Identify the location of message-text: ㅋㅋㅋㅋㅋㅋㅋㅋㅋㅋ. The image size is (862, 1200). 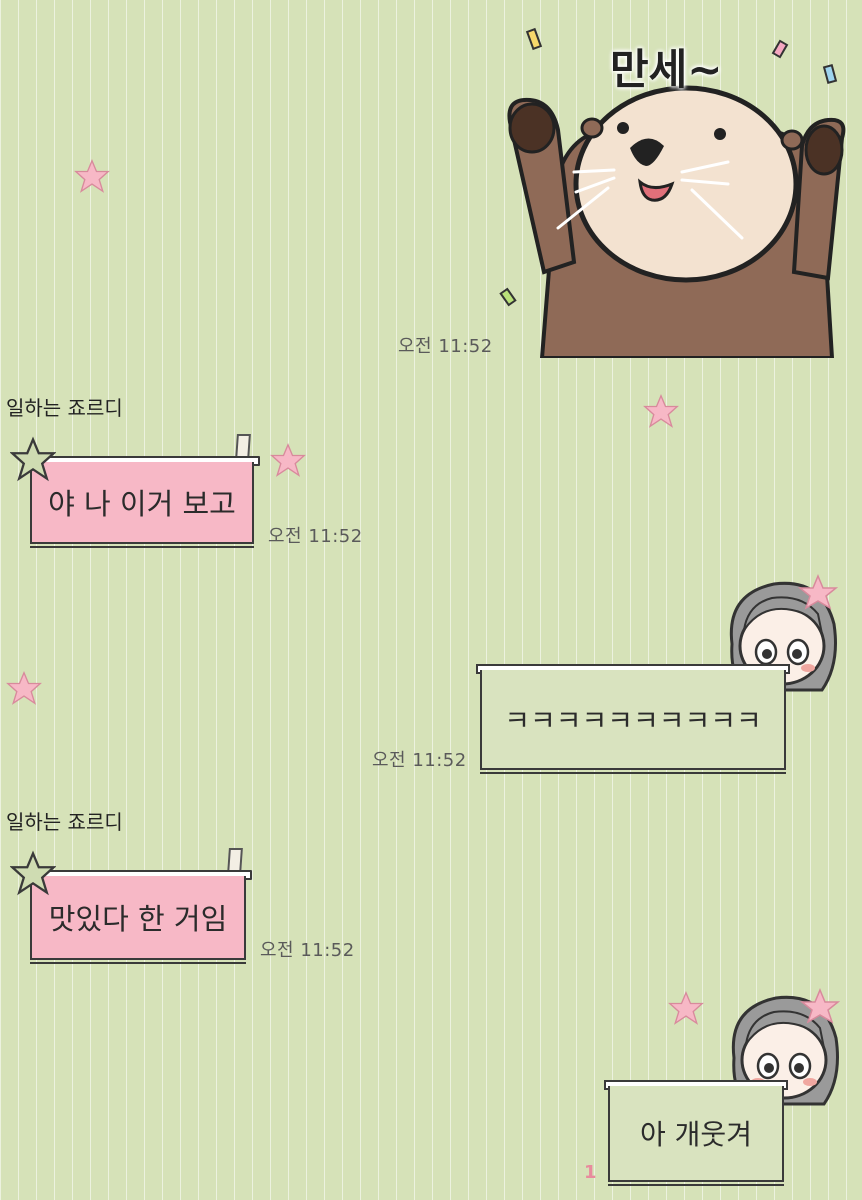
(633, 722).